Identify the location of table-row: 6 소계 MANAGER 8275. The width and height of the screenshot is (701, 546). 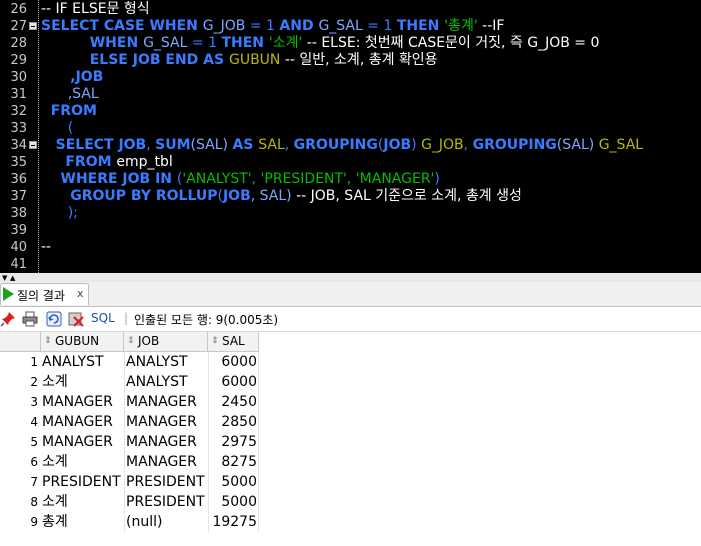
(129, 462).